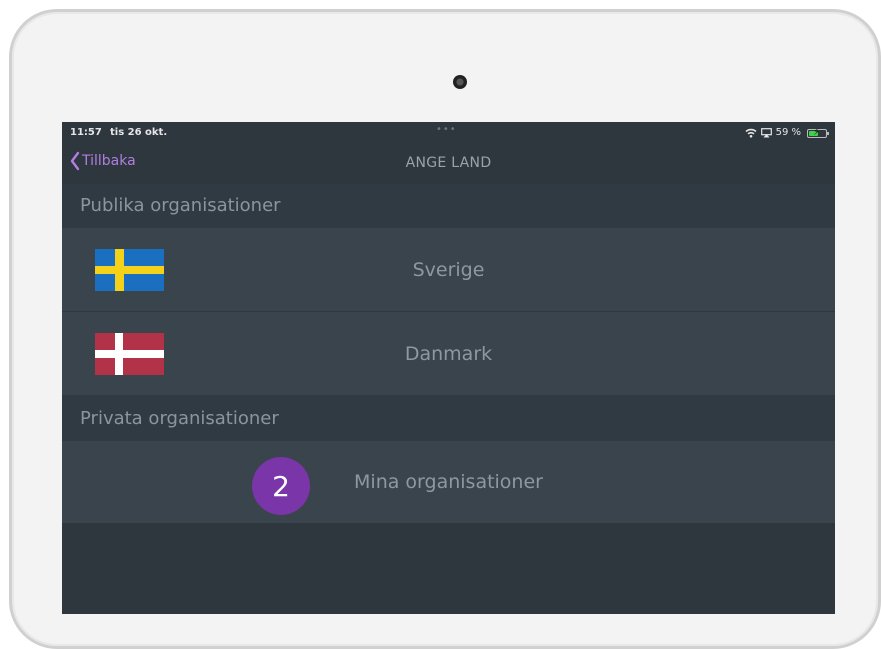 The image size is (881, 649). I want to click on country-row-danmark: Danmark, so click(448, 353).